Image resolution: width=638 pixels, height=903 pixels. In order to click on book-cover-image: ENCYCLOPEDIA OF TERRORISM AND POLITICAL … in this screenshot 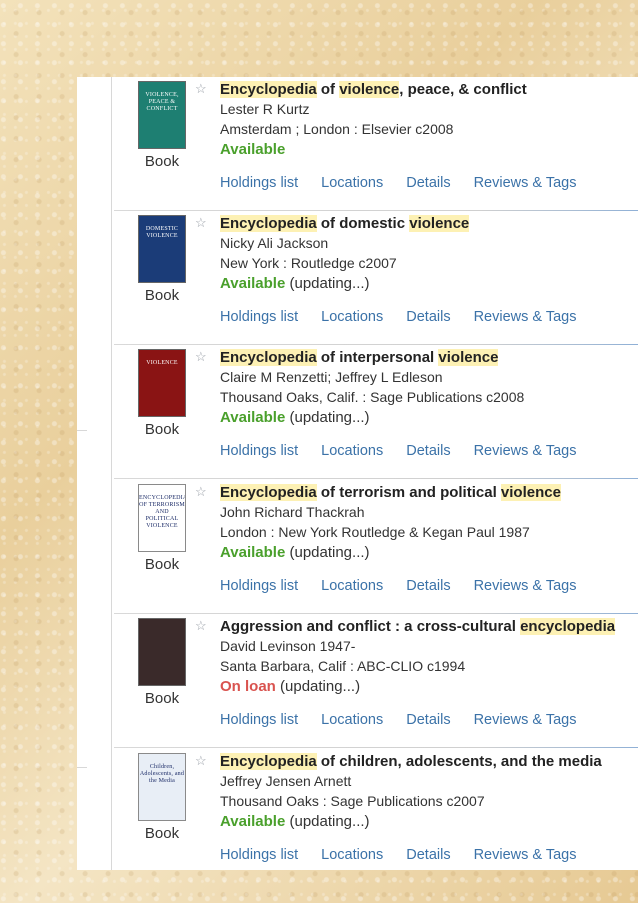, I will do `click(162, 518)`.